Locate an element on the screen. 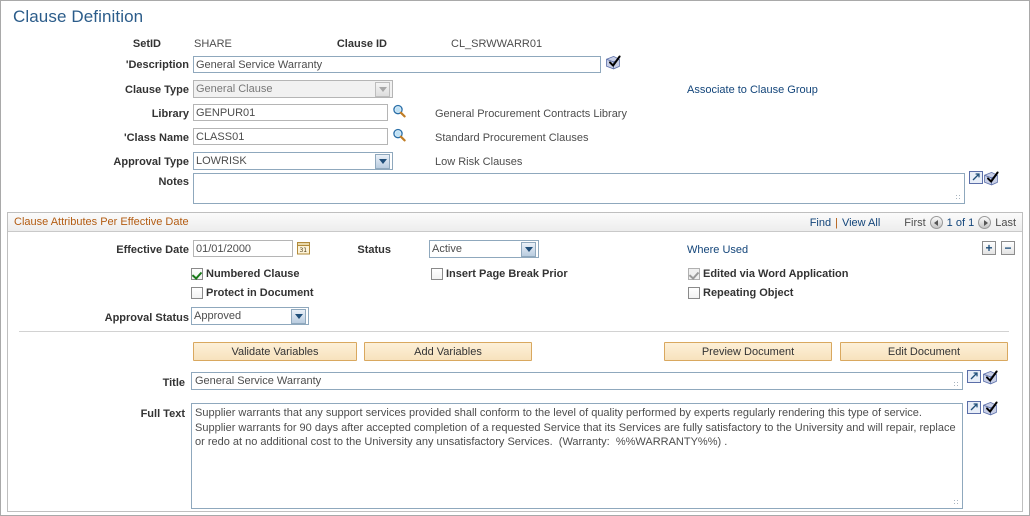 This screenshot has height=516, width=1030. calendar-icon: 31 is located at coordinates (303, 248).